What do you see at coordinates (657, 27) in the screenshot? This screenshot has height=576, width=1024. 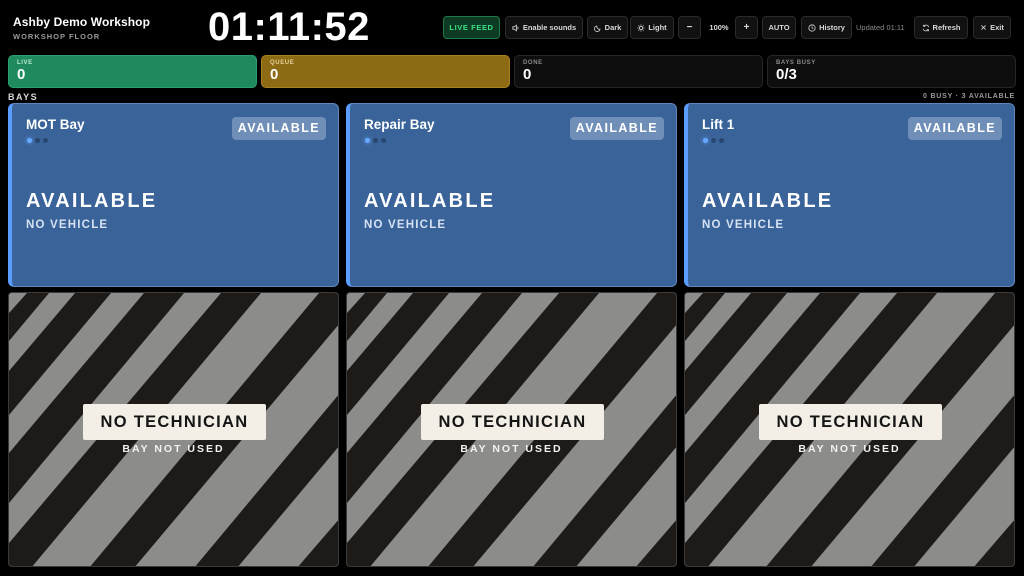 I see `light-label: Light` at bounding box center [657, 27].